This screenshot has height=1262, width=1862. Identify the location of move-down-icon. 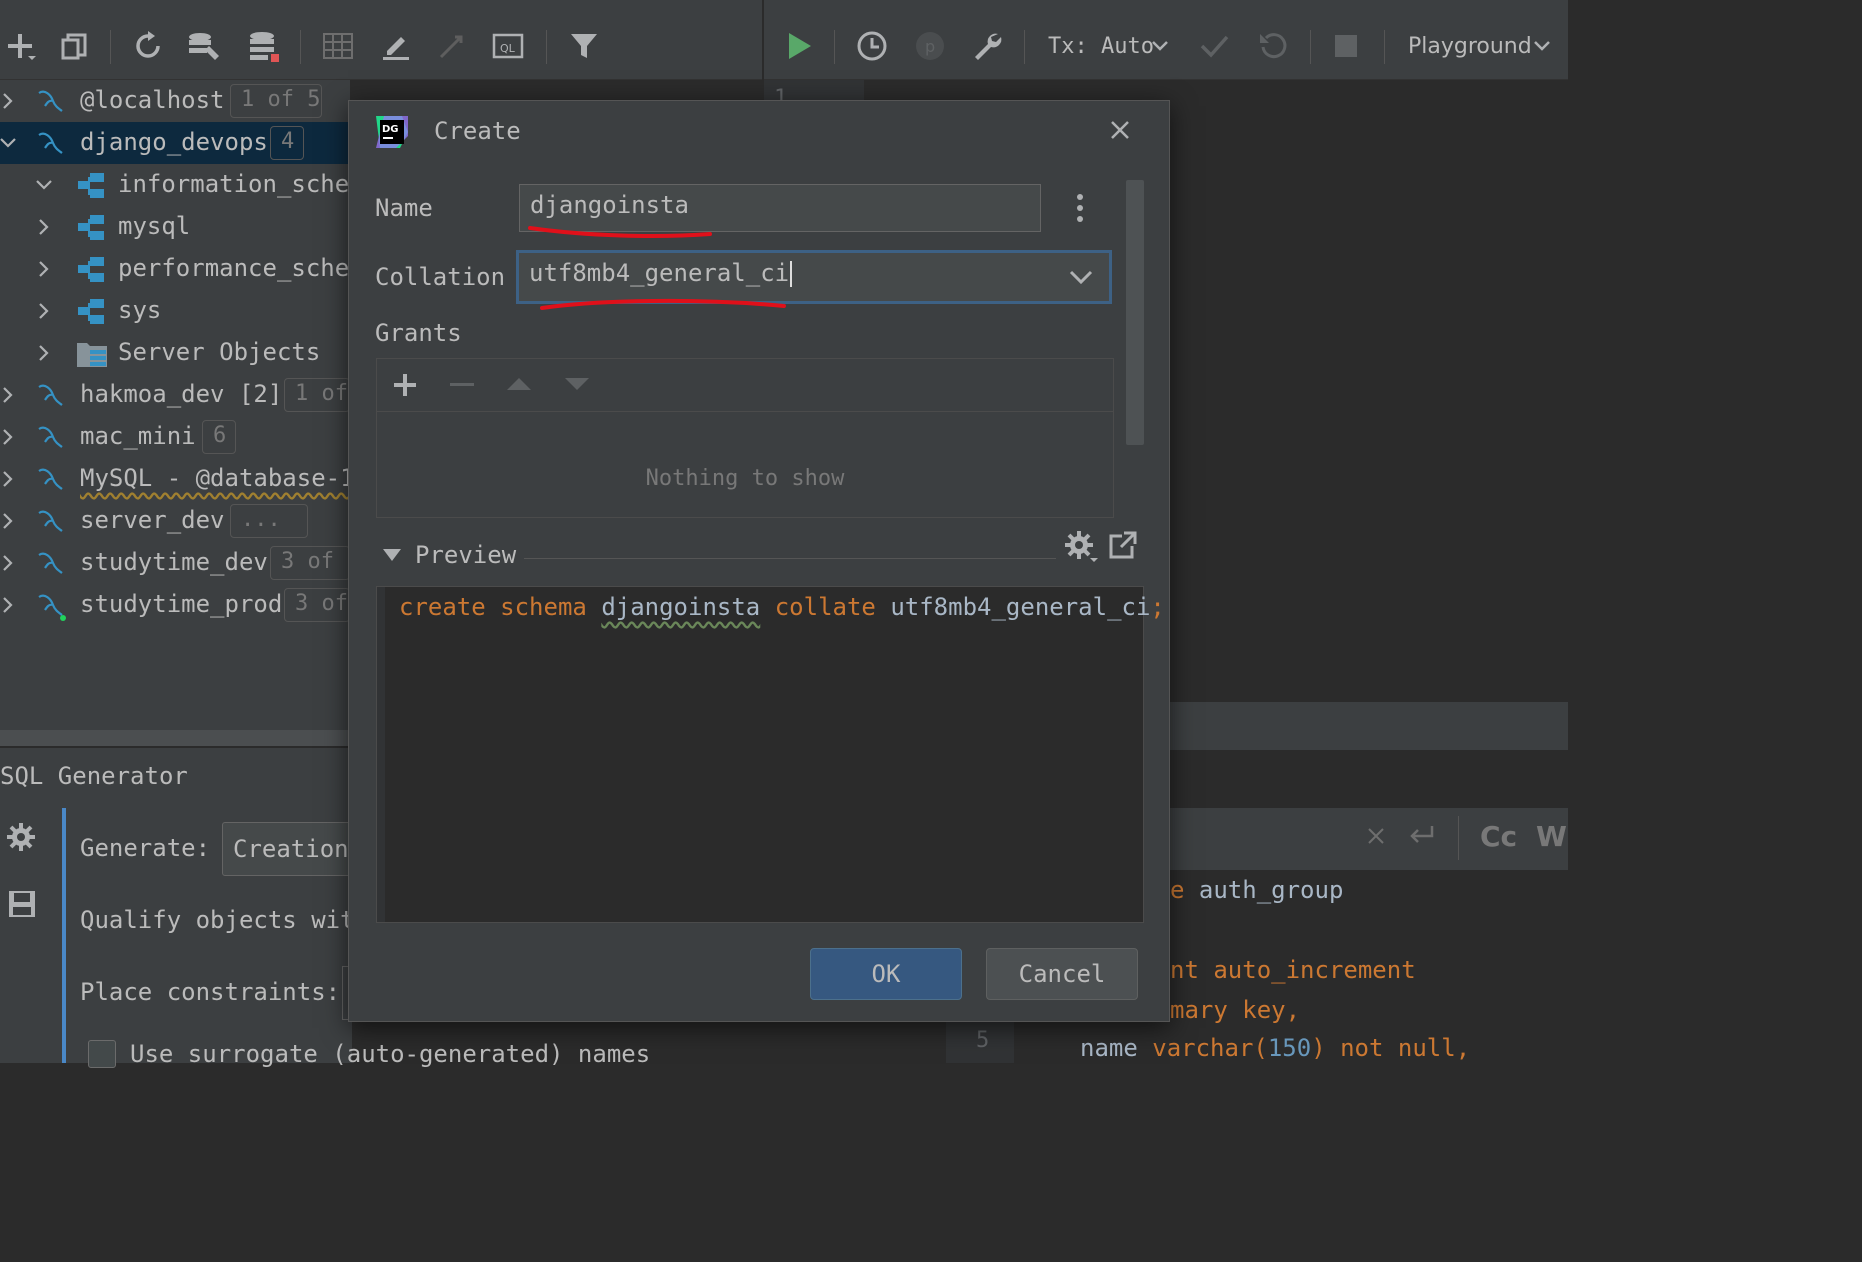
(577, 384).